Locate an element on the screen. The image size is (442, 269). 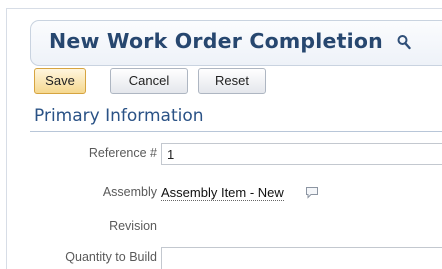
quantity-to-build-label: Quantity to Build is located at coordinates (111, 257).